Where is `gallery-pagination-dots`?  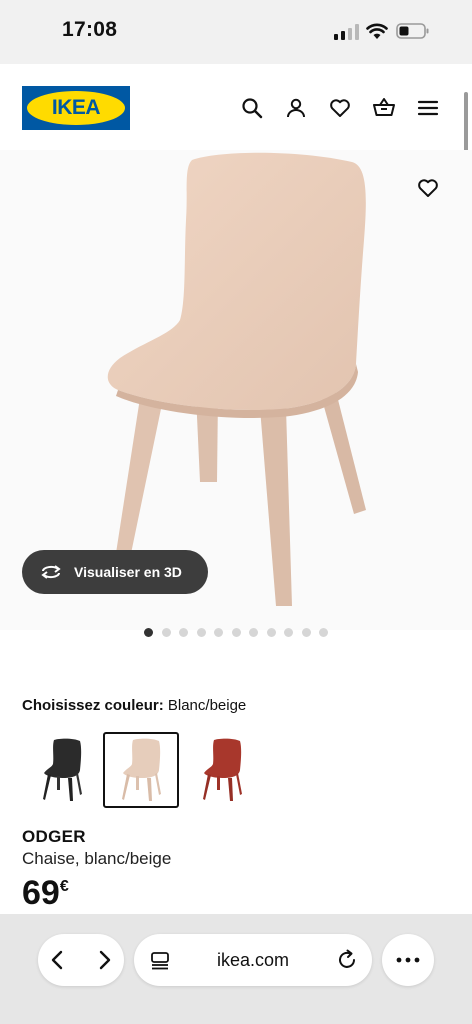 gallery-pagination-dots is located at coordinates (236, 632).